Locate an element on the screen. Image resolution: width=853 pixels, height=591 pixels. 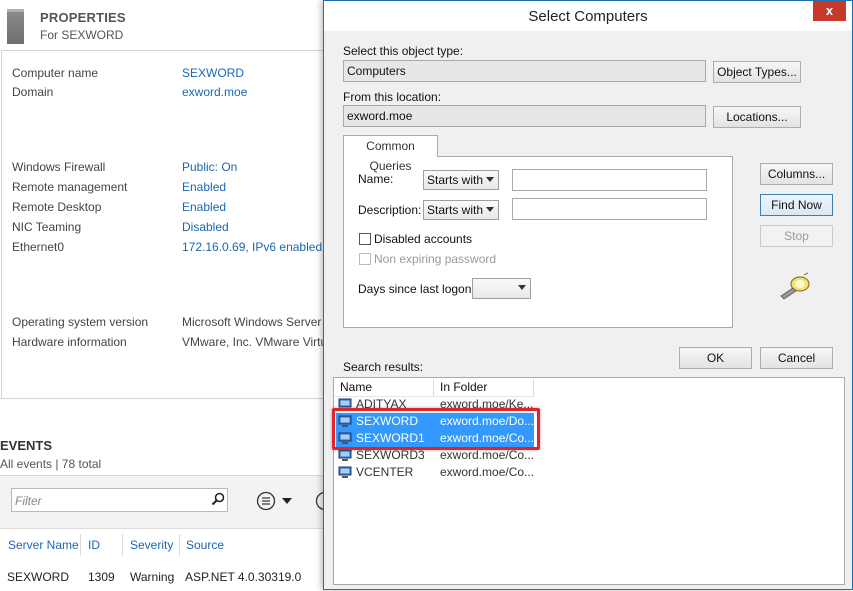
list-options-icon is located at coordinates (266, 501).